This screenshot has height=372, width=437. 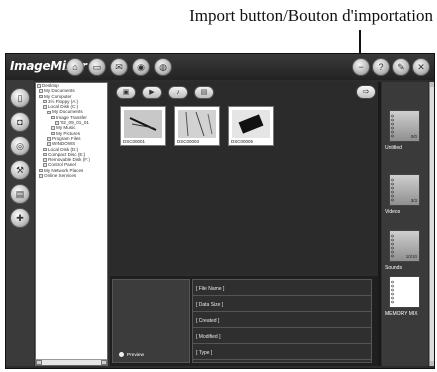 I want to click on import-icon: ⇨, so click(x=366, y=91).